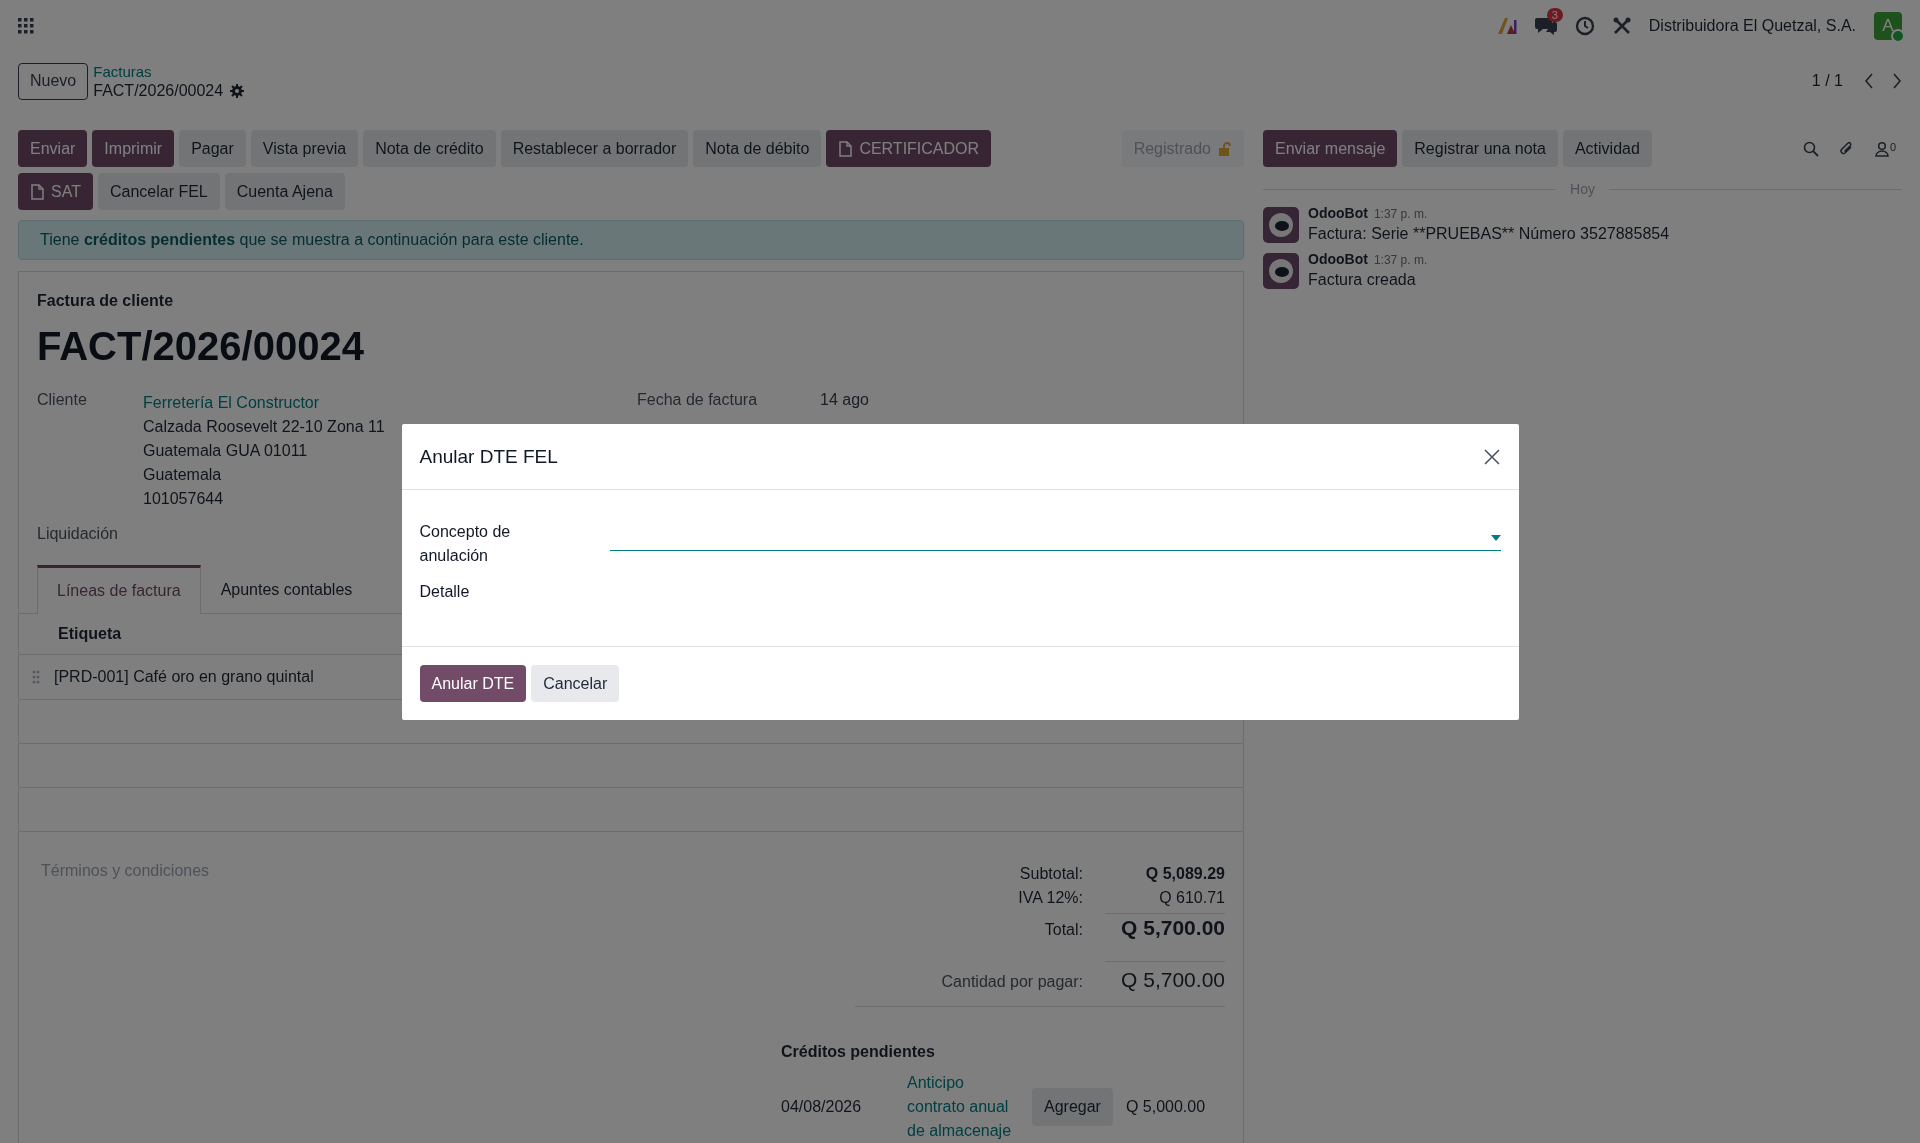  Describe the element at coordinates (53, 148) in the screenshot. I see `action-button: Enviar` at that location.